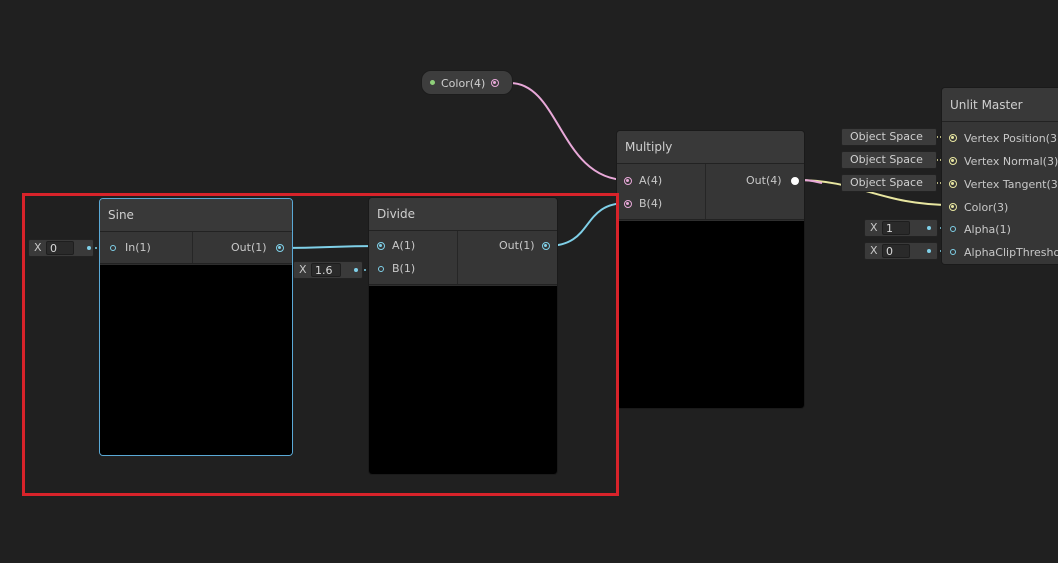  What do you see at coordinates (628, 204) in the screenshot?
I see `multiply-input-b-port` at bounding box center [628, 204].